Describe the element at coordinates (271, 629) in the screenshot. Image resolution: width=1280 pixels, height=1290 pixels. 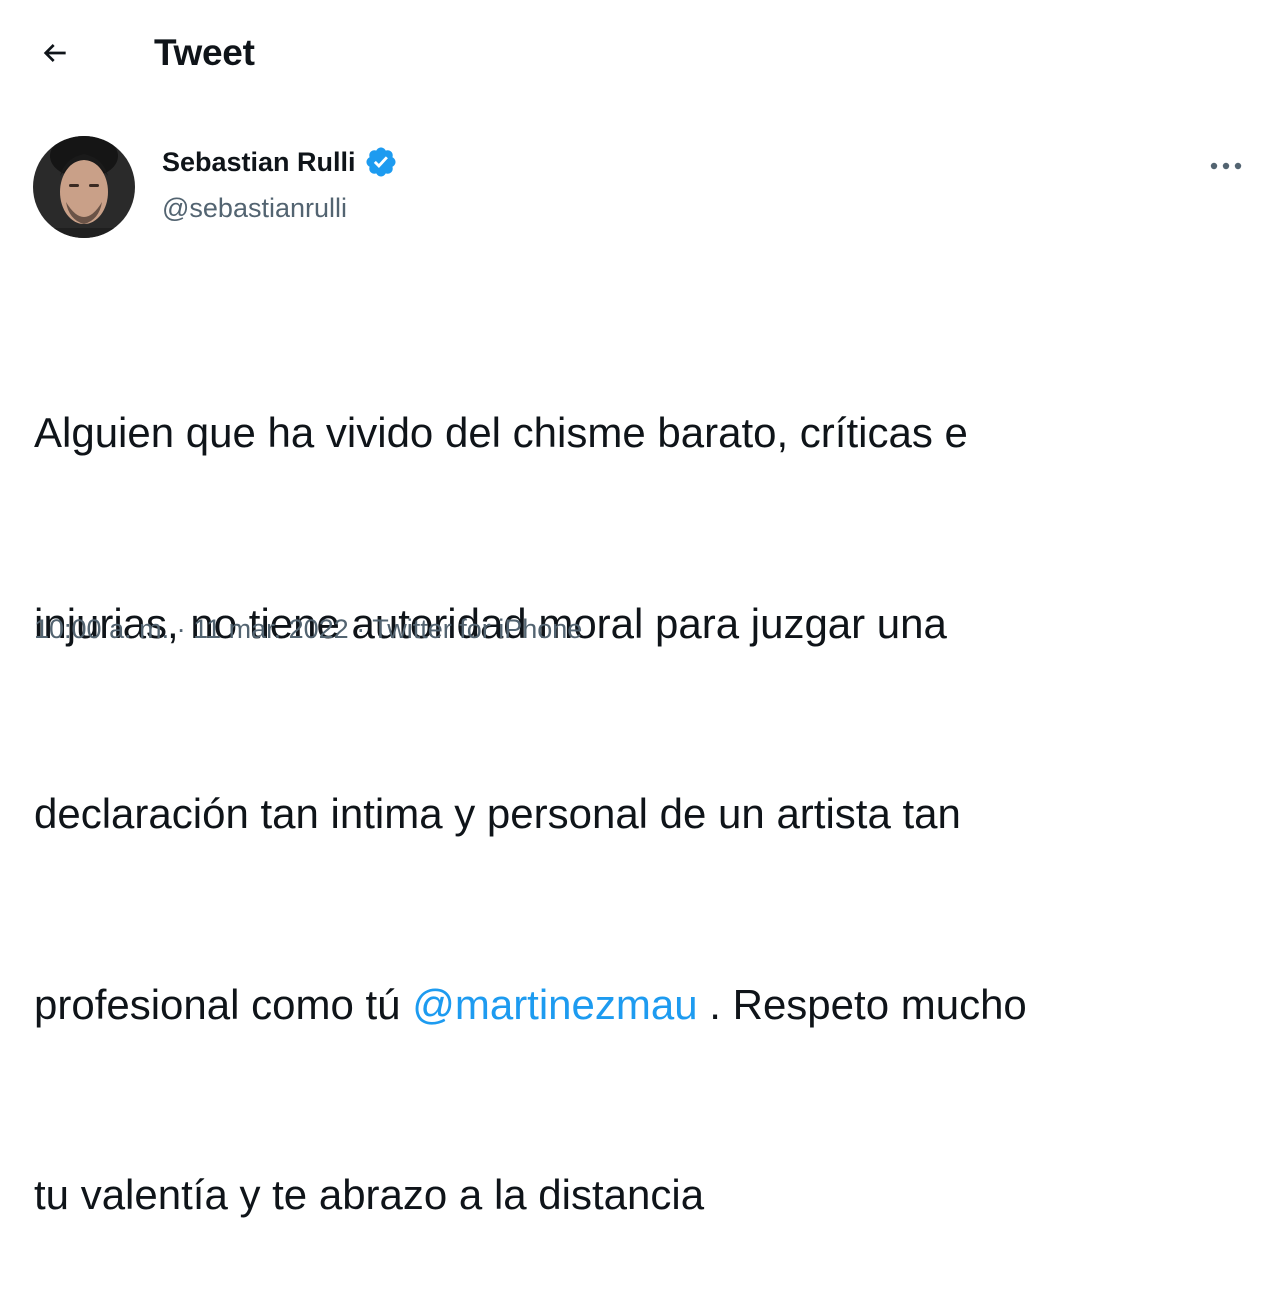
I see `tweet-date: 11 mar. 2022` at that location.